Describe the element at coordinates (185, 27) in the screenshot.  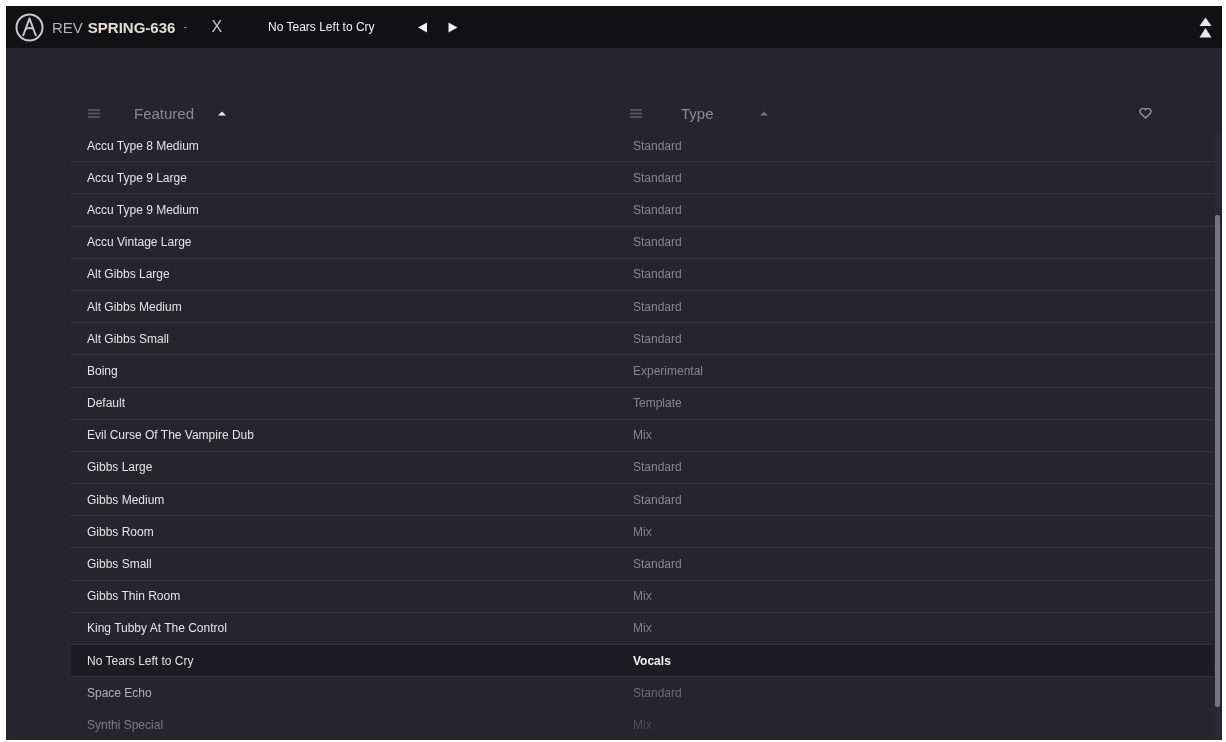
I see `menu-mark: -` at that location.